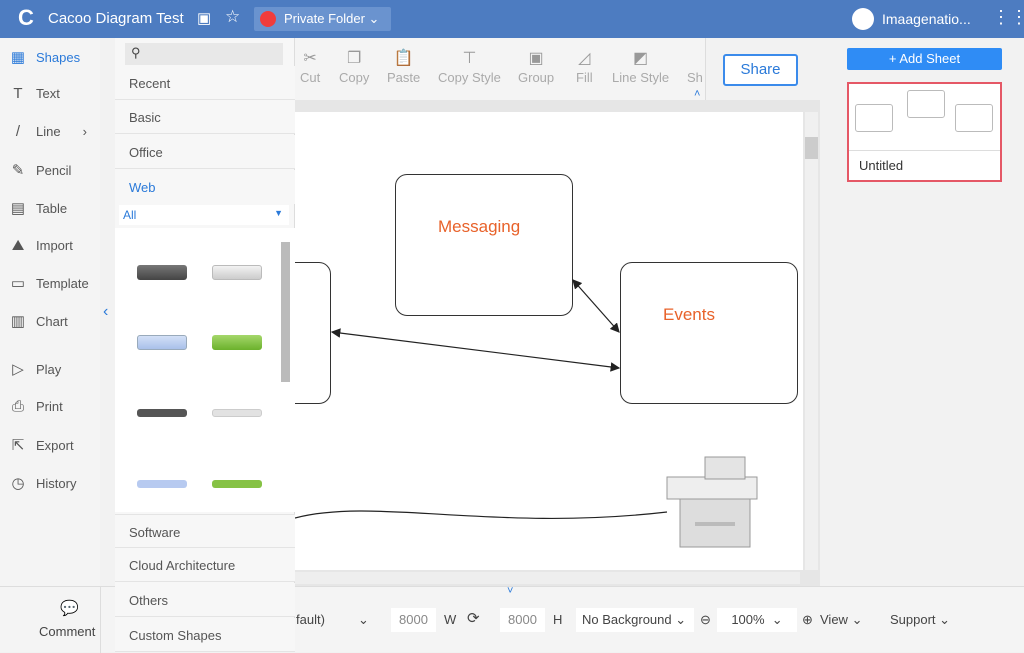  Describe the element at coordinates (52, 208) in the screenshot. I see `nav-label: Table` at that location.